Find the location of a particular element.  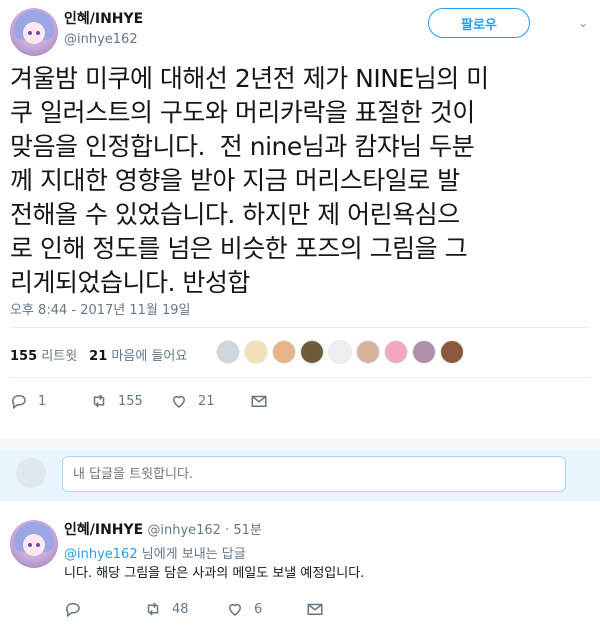

reply-header: 인혜/INHYE @inhye162 · 51분 is located at coordinates (163, 529).